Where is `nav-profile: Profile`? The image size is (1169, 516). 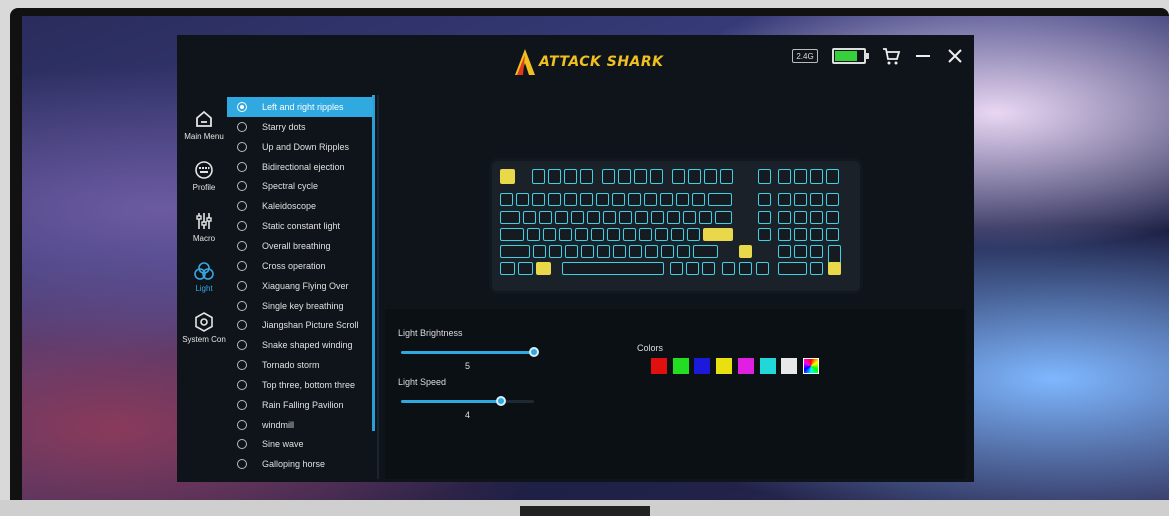
nav-profile: Profile is located at coordinates (204, 176).